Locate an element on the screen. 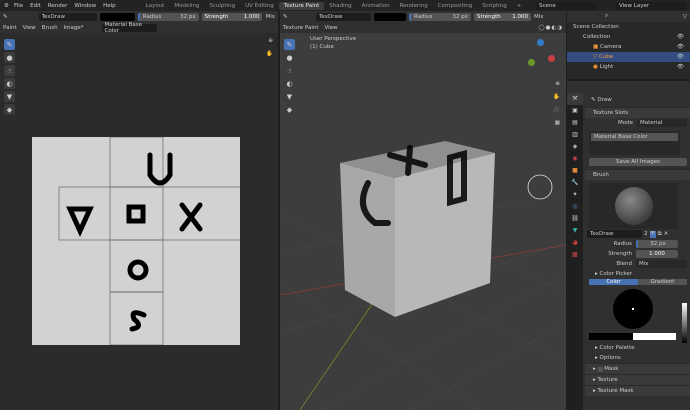 The height and width of the screenshot is (410, 690). menu-file: File is located at coordinates (18, 6).